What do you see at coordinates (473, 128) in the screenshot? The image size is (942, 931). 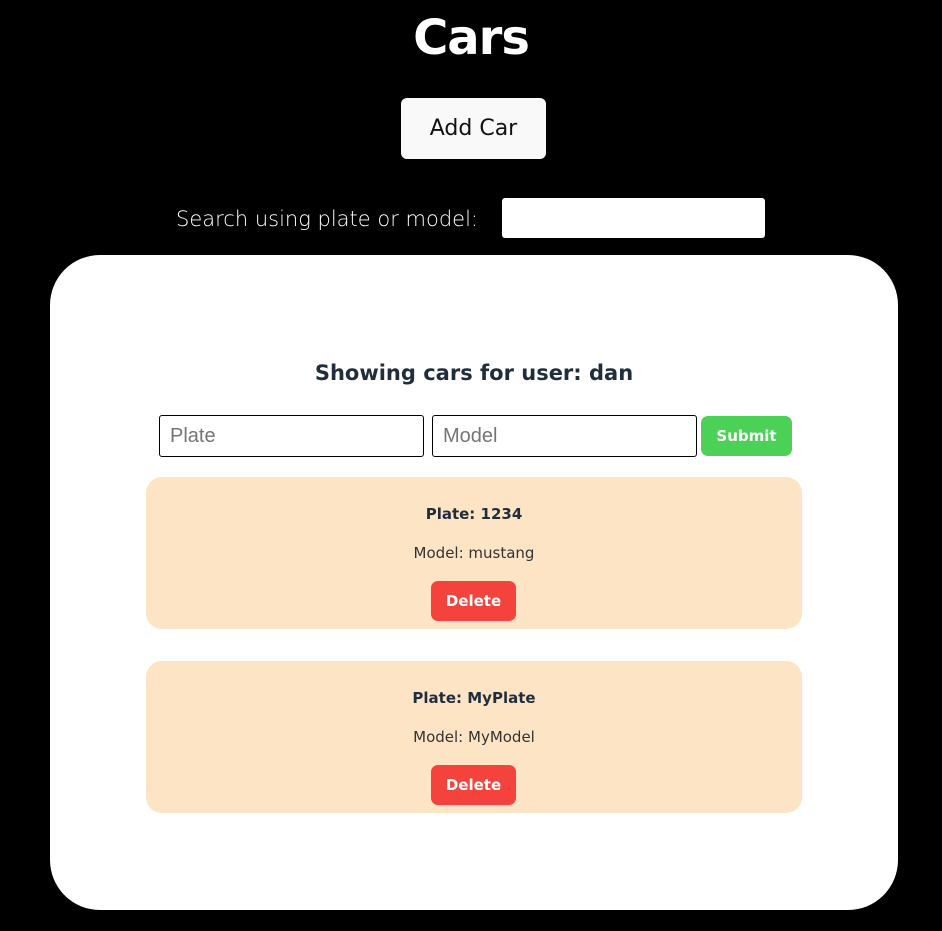 I see `add-car-button: Add Car` at bounding box center [473, 128].